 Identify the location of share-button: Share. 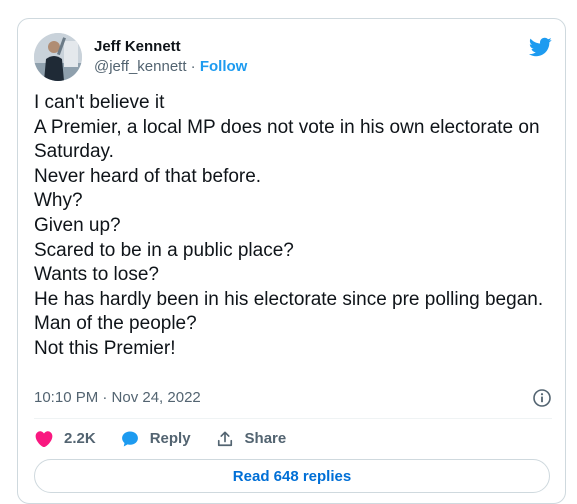
(251, 439).